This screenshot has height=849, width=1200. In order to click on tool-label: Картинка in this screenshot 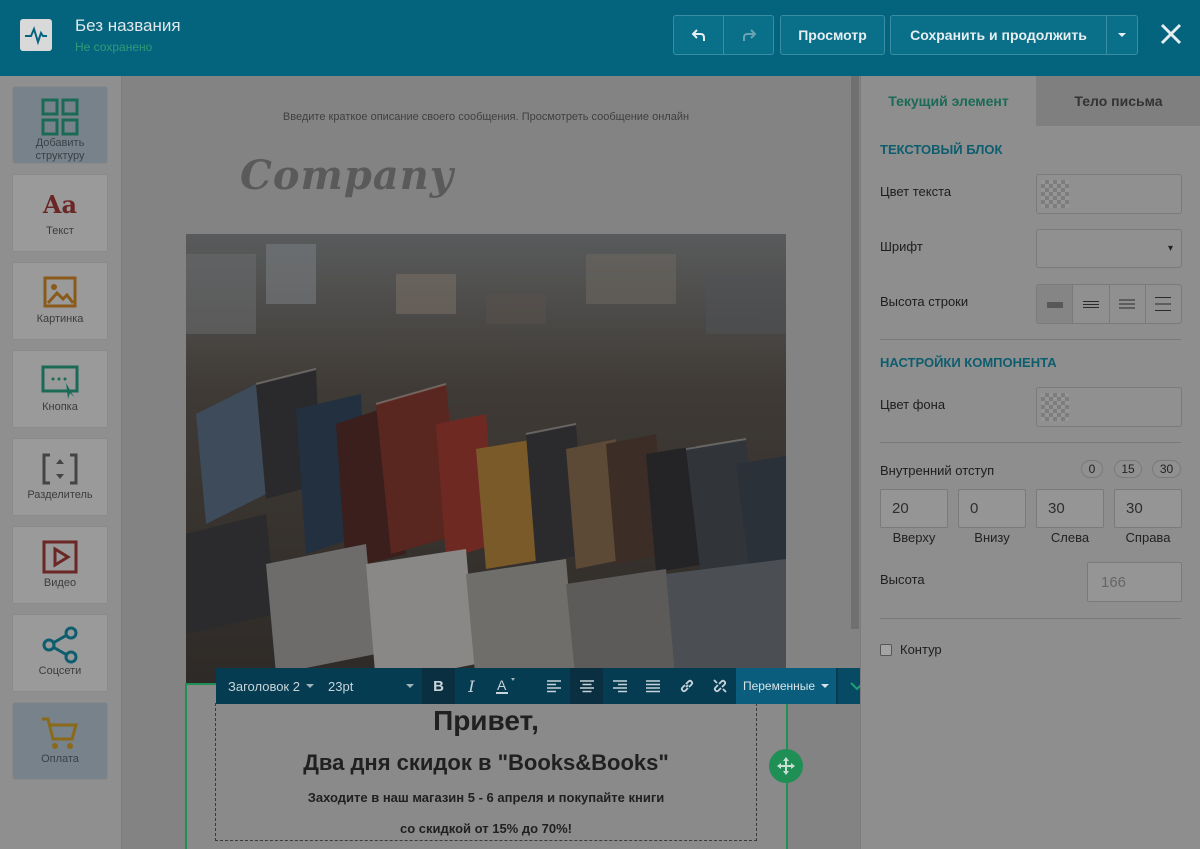, I will do `click(60, 319)`.